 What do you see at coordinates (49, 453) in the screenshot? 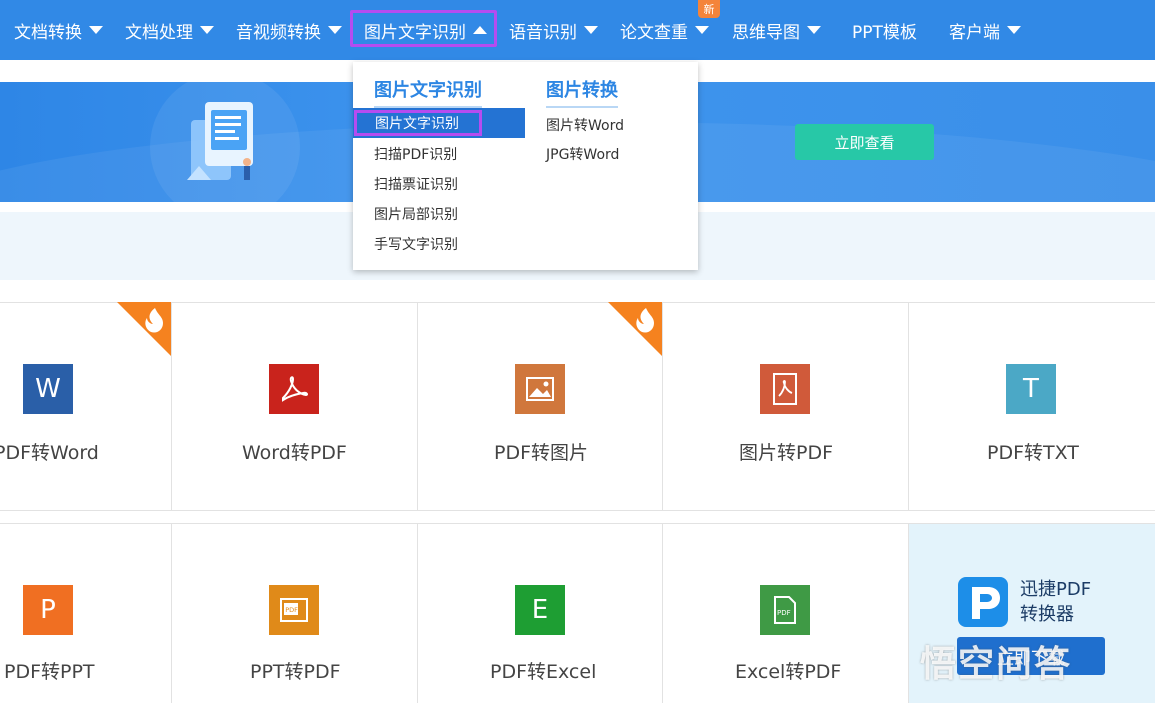
I see `tile-label: PDF转Word` at bounding box center [49, 453].